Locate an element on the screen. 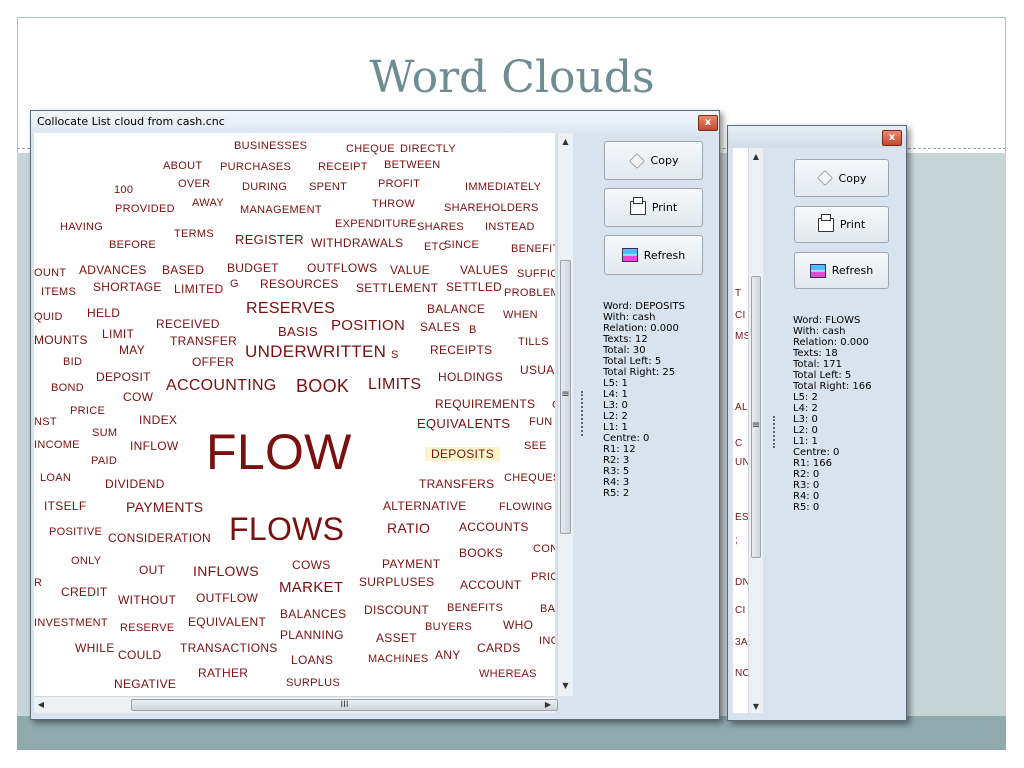 This screenshot has height=768, width=1024. cloud-word: ABOUT is located at coordinates (182, 166).